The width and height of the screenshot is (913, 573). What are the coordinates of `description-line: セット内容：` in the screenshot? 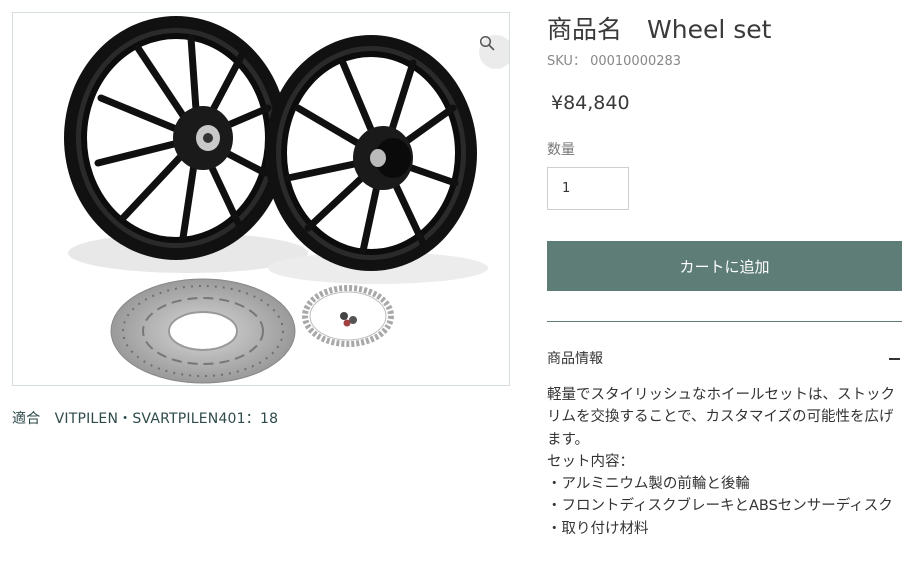 It's located at (590, 461).